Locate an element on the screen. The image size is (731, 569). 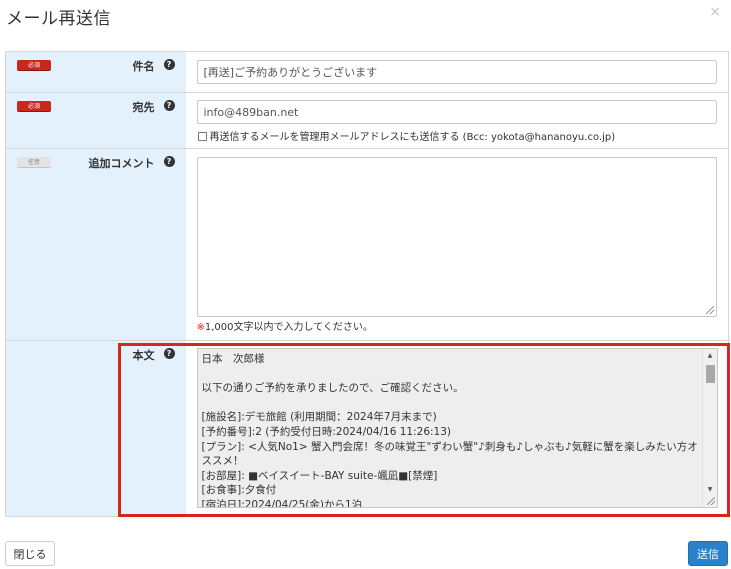
dialog-title: メール再送信 is located at coordinates (58, 19).